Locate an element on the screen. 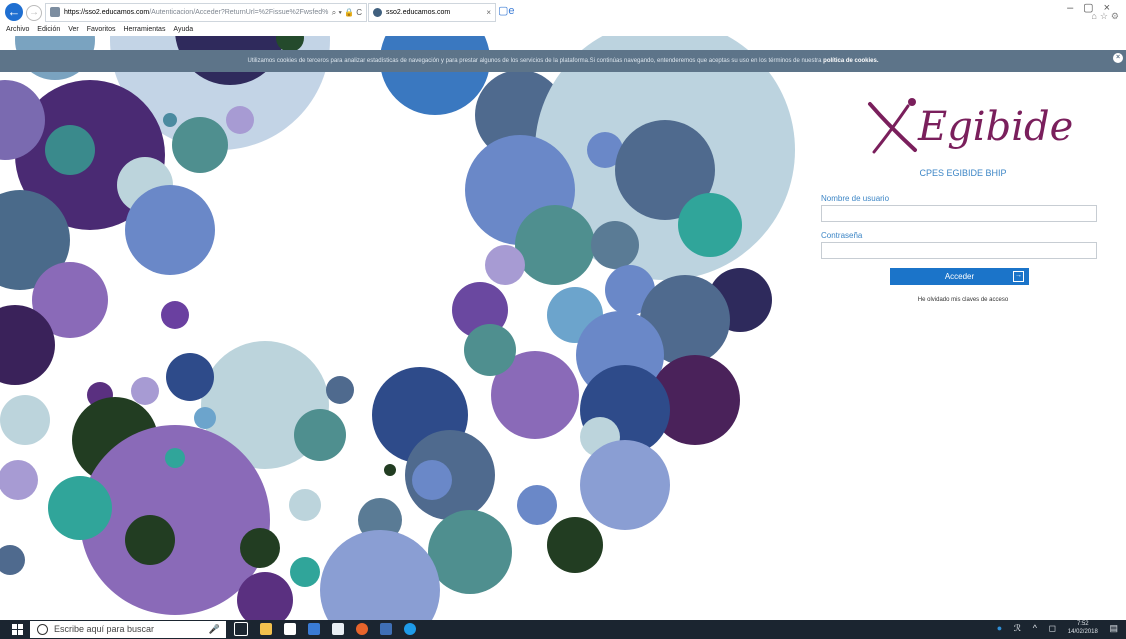 The width and height of the screenshot is (1126, 639). password-input is located at coordinates (959, 250).